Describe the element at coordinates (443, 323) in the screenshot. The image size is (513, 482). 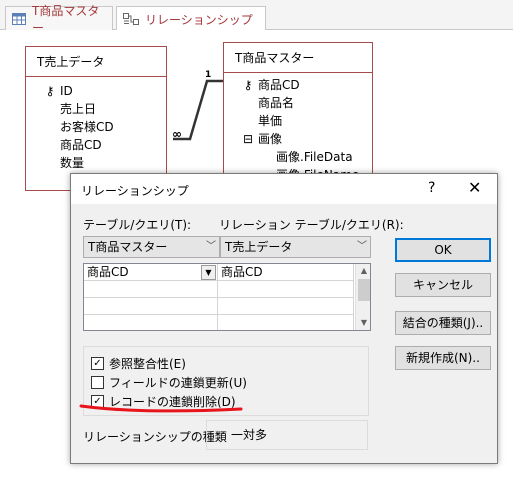
I see `join-type-button: 結合の種類(J)..` at that location.